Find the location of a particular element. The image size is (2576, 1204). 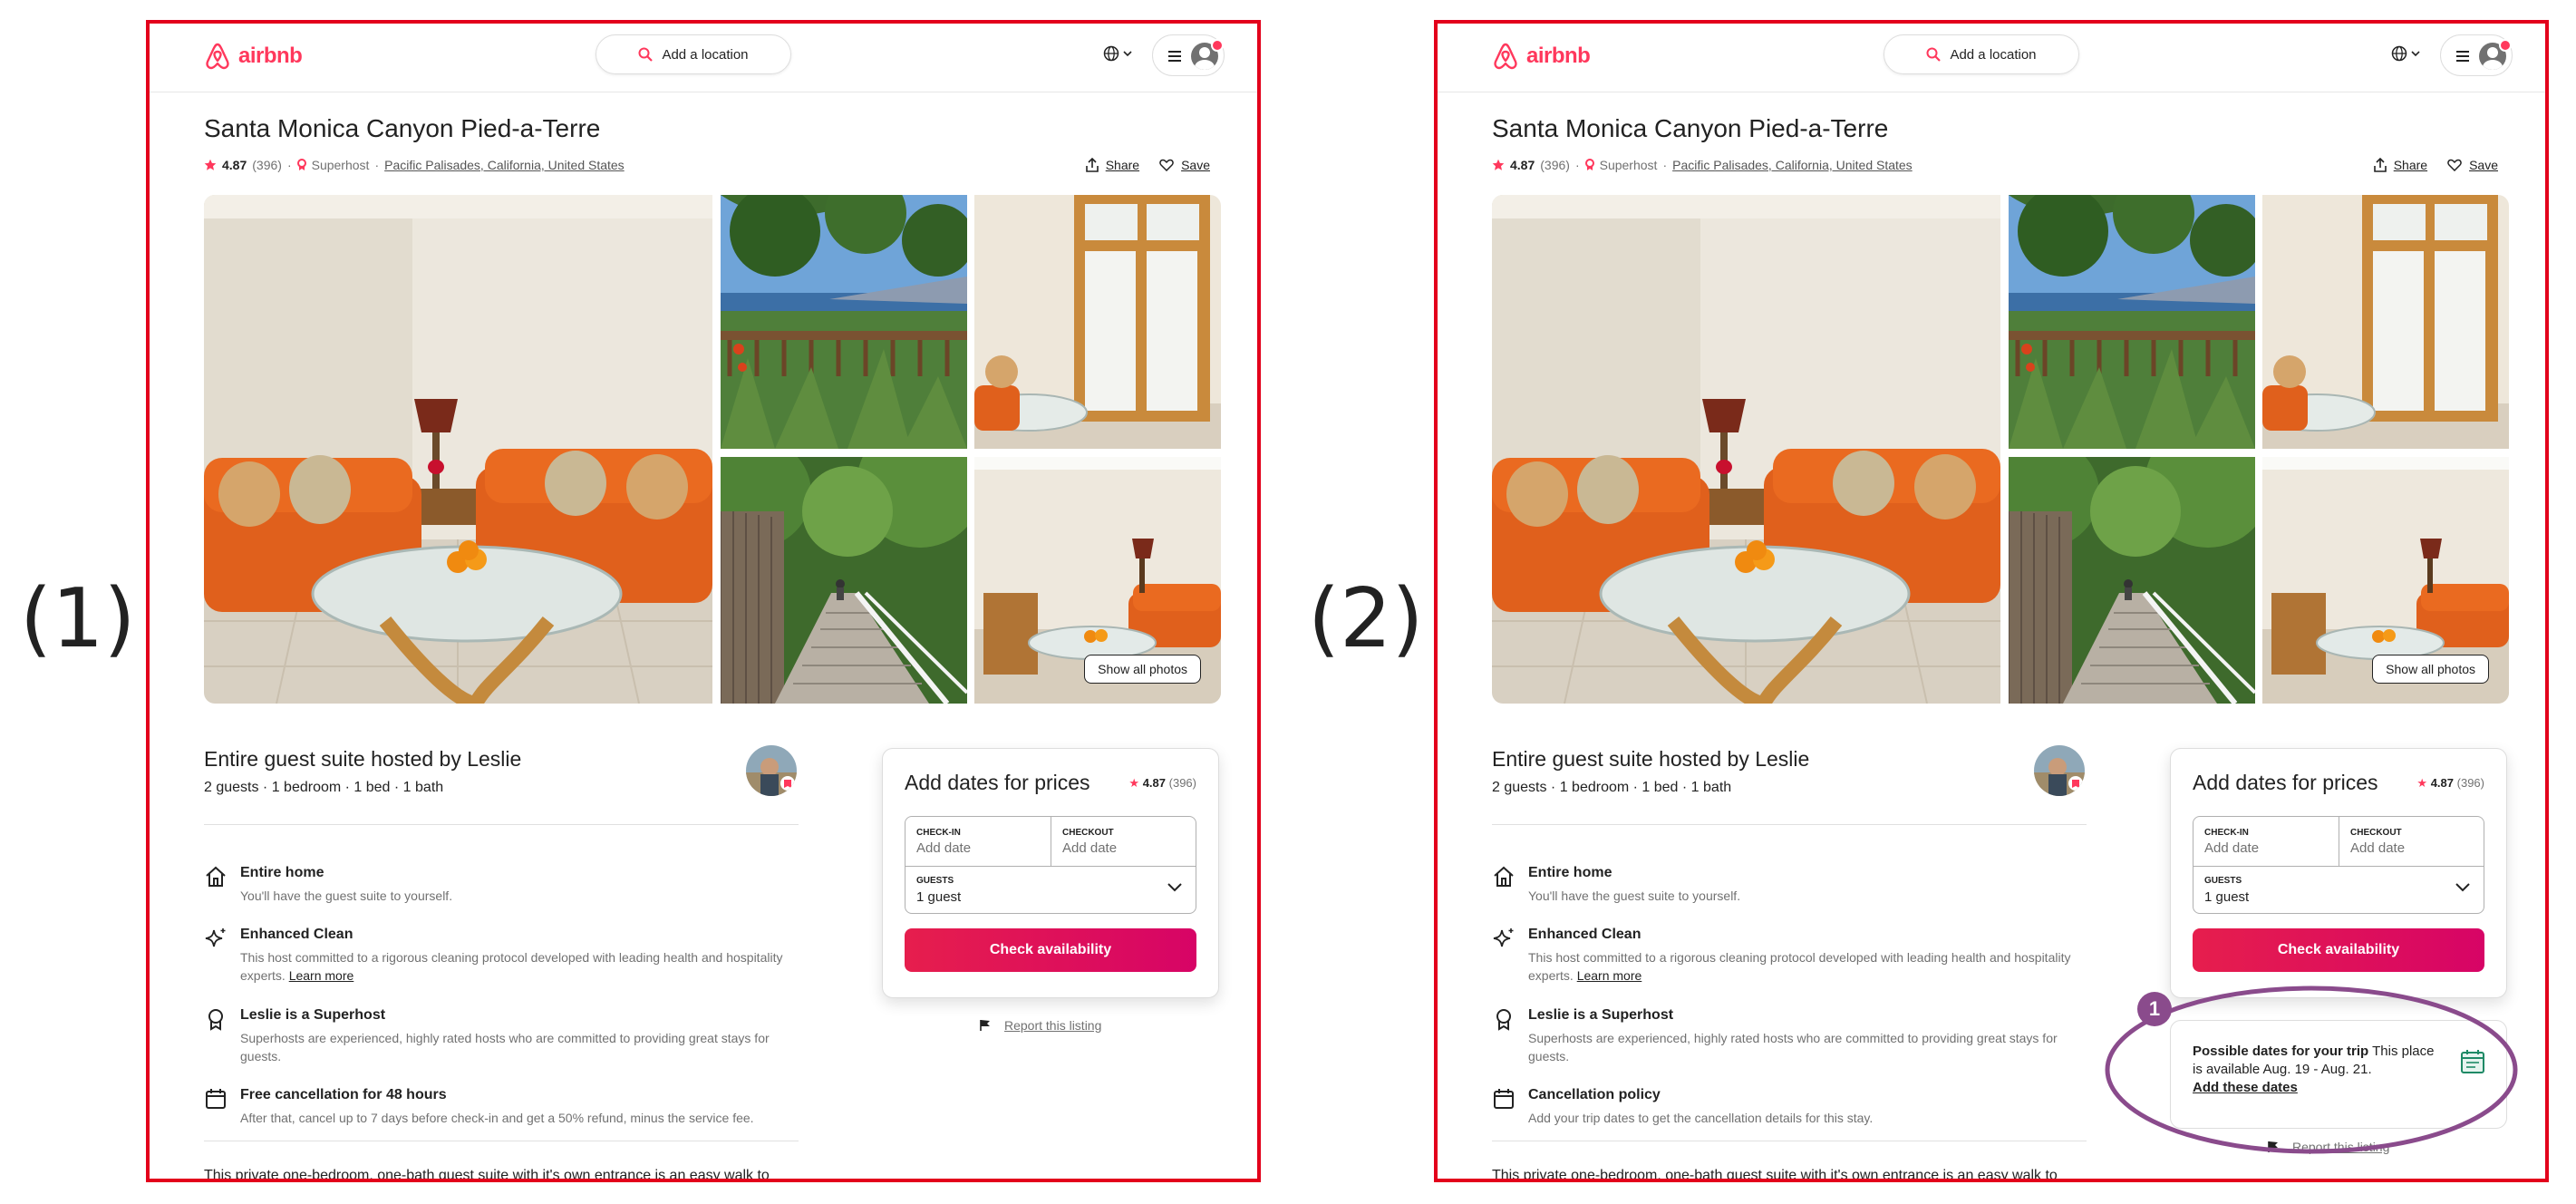

host-title: Entire guest suite hosted by Leslie is located at coordinates (1651, 759).